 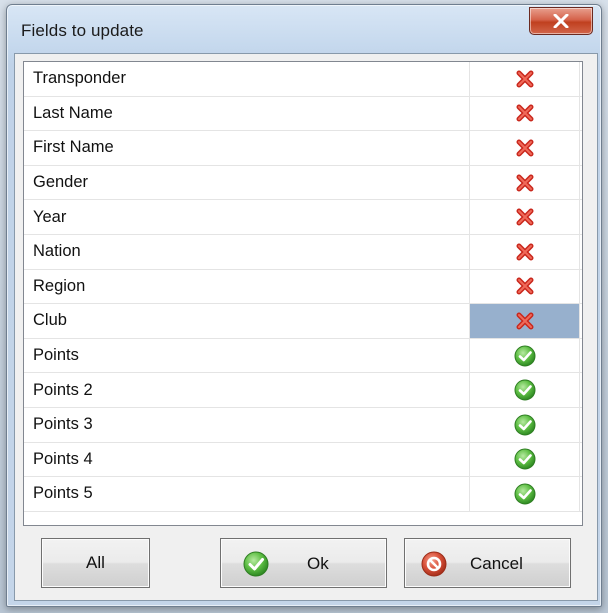 I want to click on field-name: First Name, so click(x=73, y=147).